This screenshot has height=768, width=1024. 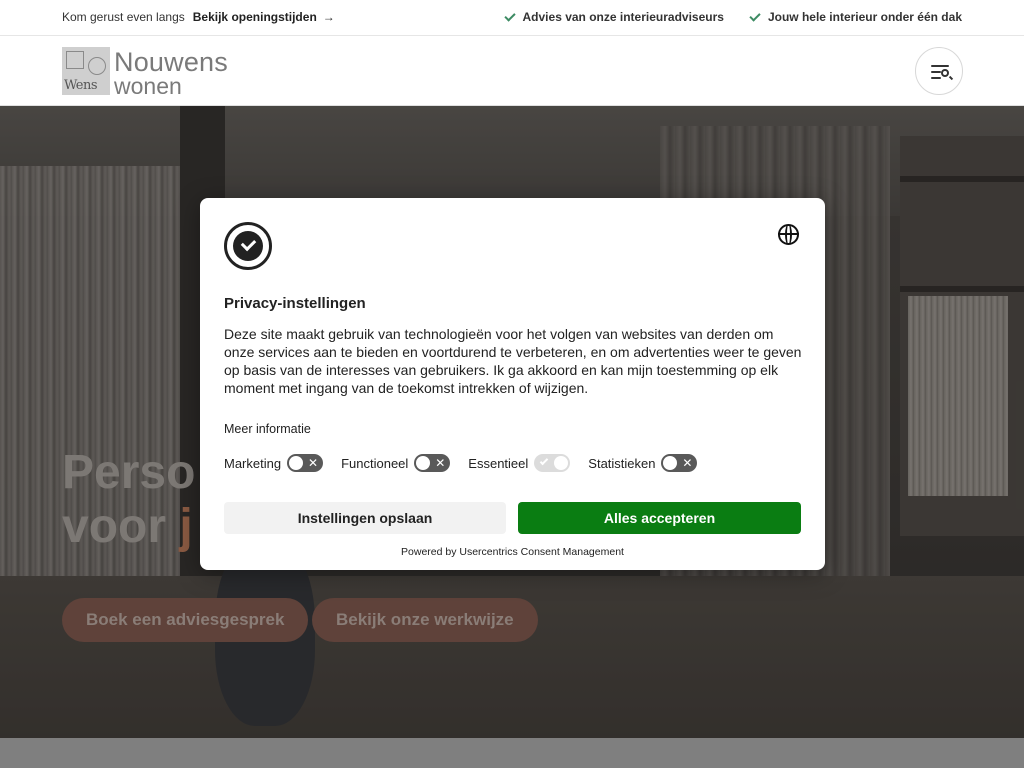 I want to click on view-method-button: Bekijk onze werkwijze, so click(x=425, y=620).